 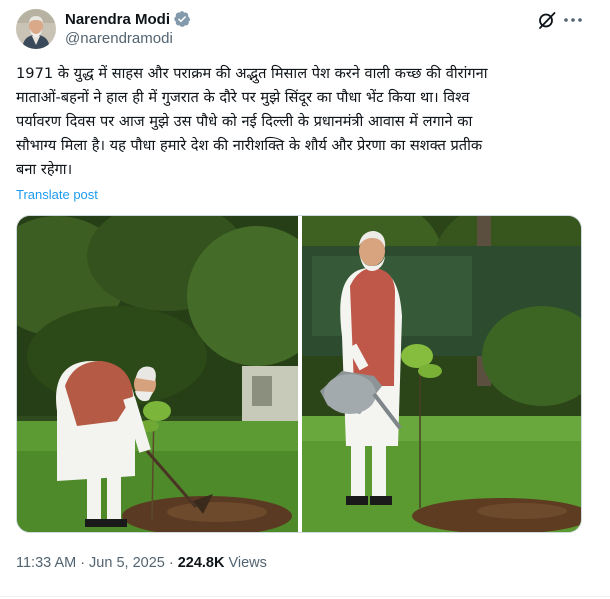 What do you see at coordinates (127, 563) in the screenshot?
I see `post-date: Jun 5, 2025` at bounding box center [127, 563].